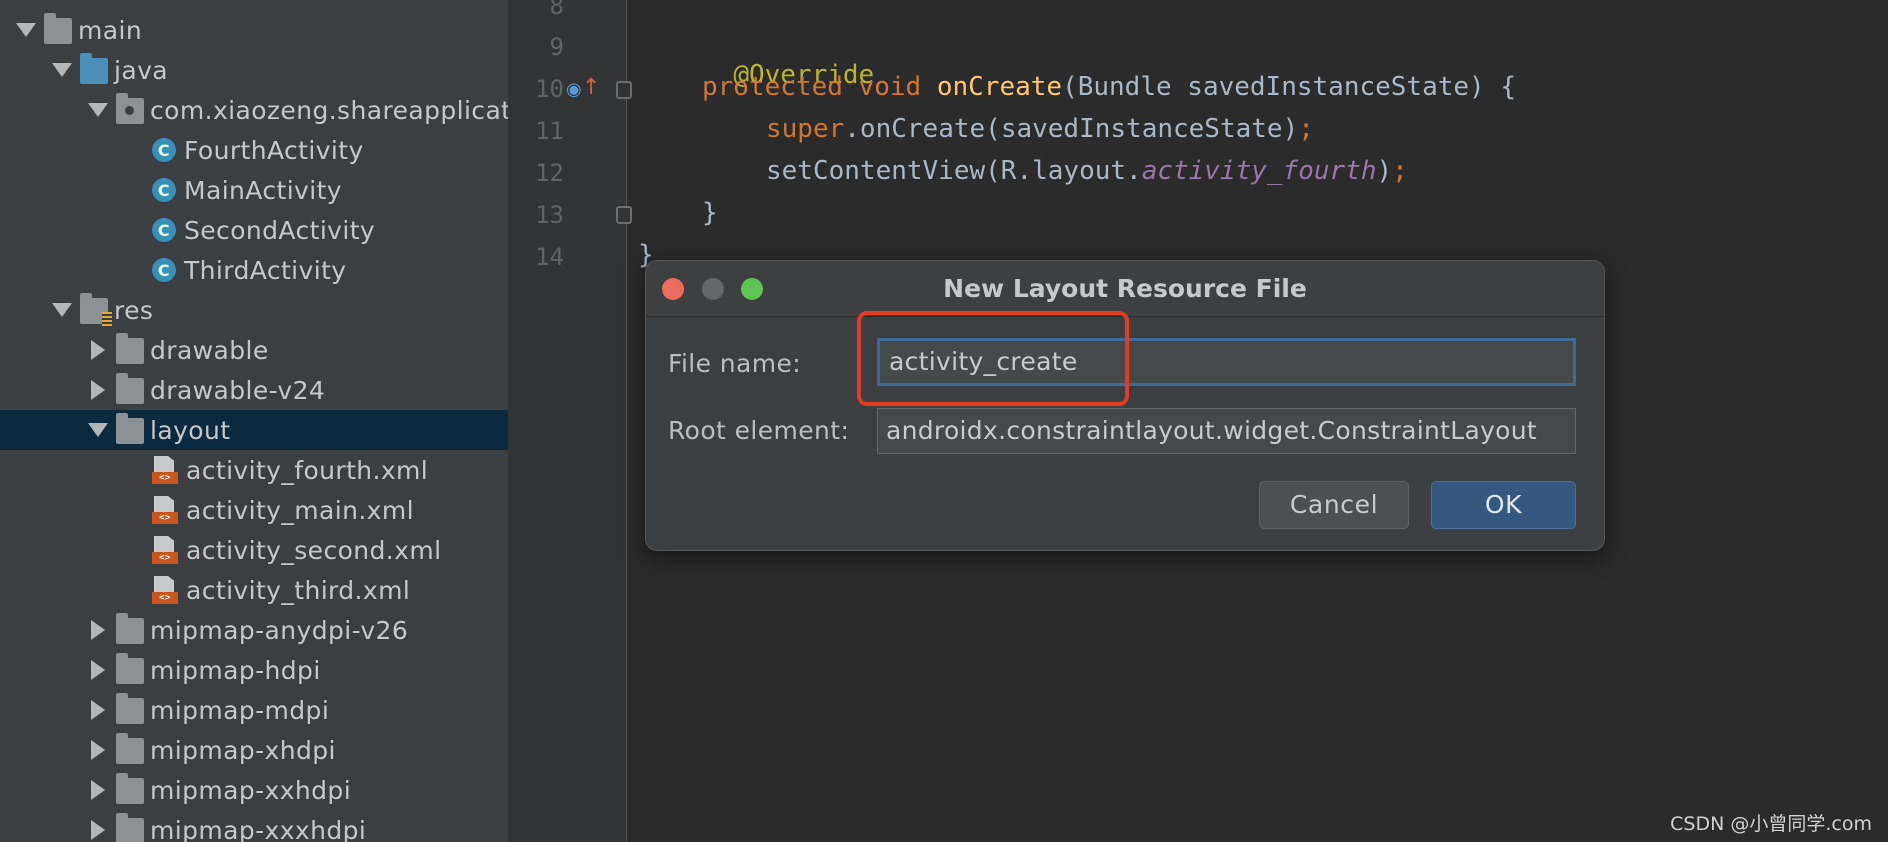 This screenshot has width=1888, height=842. Describe the element at coordinates (254, 110) in the screenshot. I see `tree-item-com-xiaozeng-shareapplication: com.xiaozeng.shareapplication` at that location.